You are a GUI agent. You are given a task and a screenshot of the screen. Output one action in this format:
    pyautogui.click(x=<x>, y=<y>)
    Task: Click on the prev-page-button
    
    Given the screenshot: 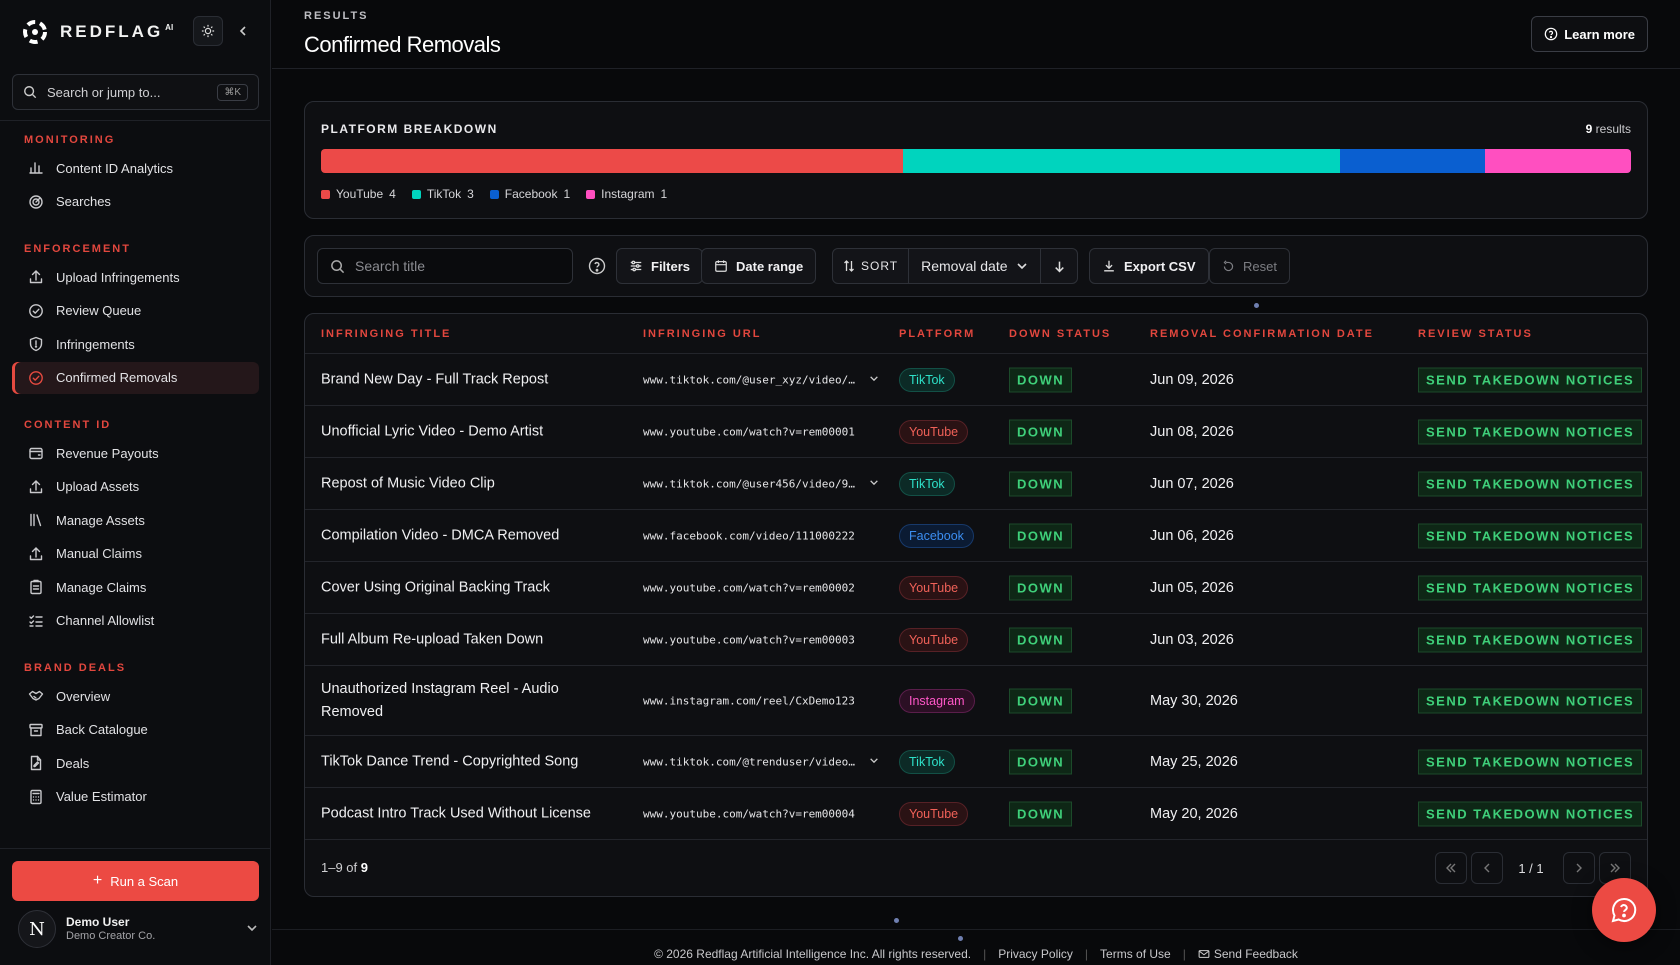 What is the action you would take?
    pyautogui.click(x=1487, y=868)
    